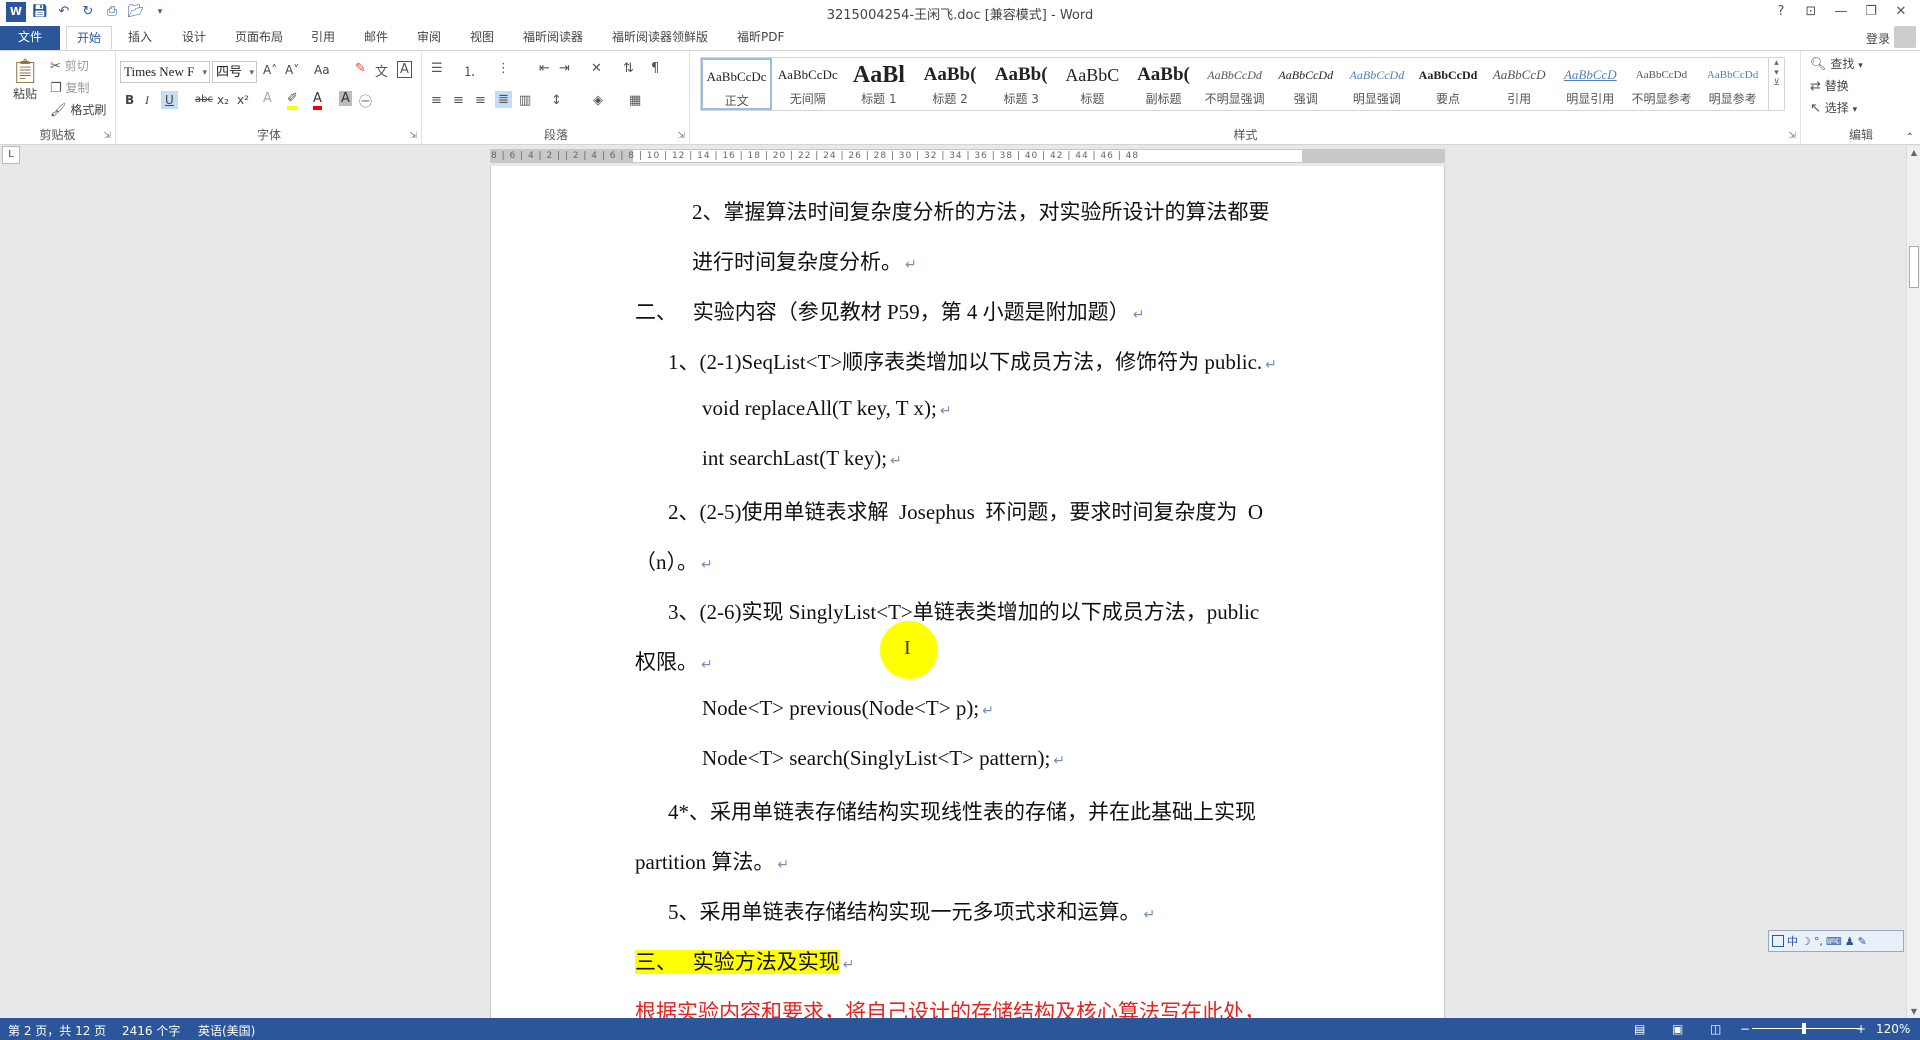  Describe the element at coordinates (482, 38) in the screenshot. I see `tab-view: 视图` at that location.